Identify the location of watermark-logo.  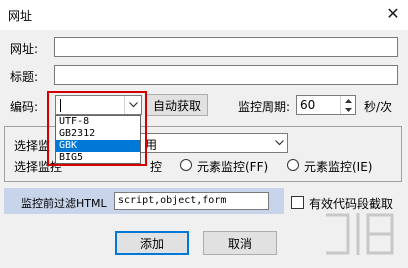
(360, 234).